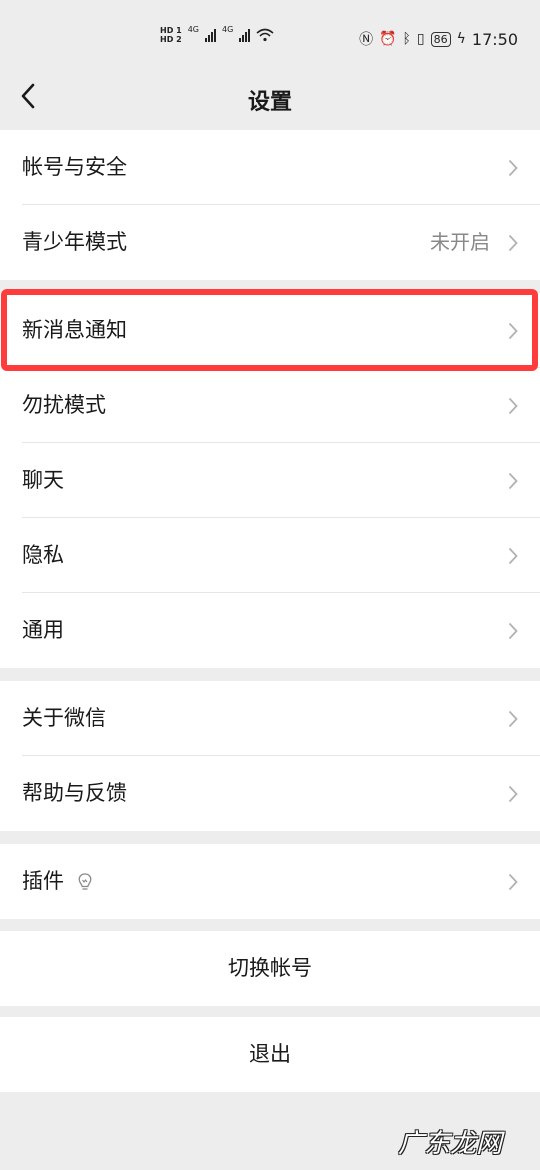  I want to click on settings-item-label: 勿扰模式, so click(64, 405).